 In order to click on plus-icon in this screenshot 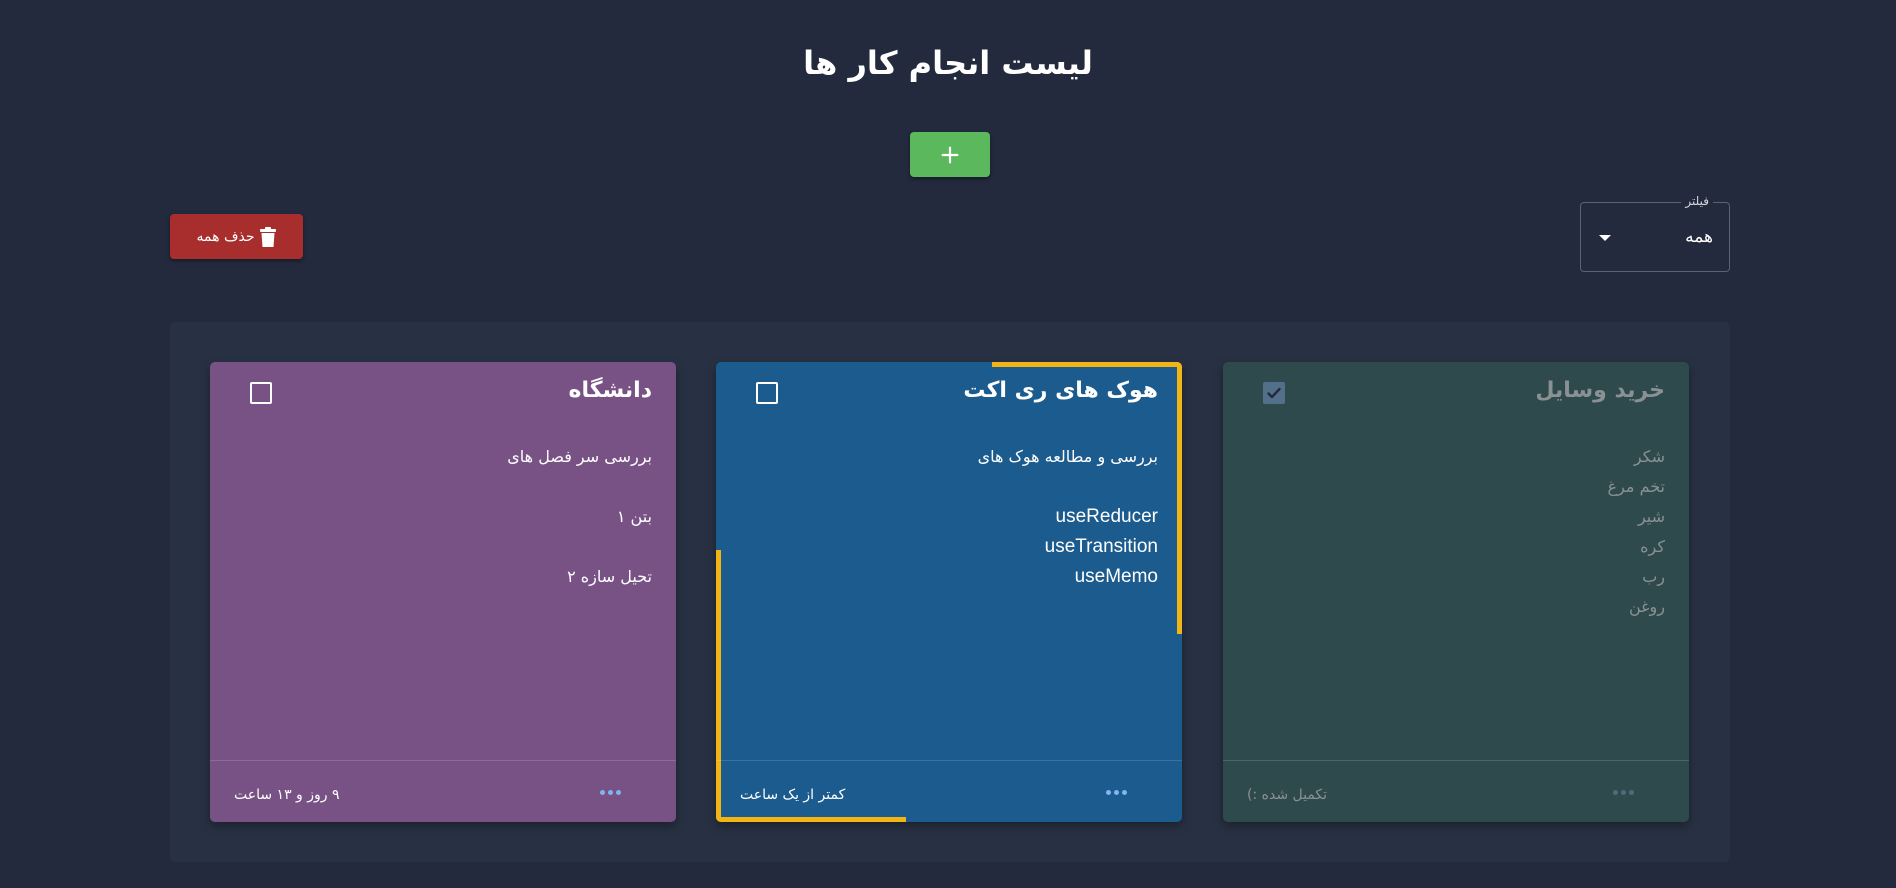, I will do `click(950, 154)`.